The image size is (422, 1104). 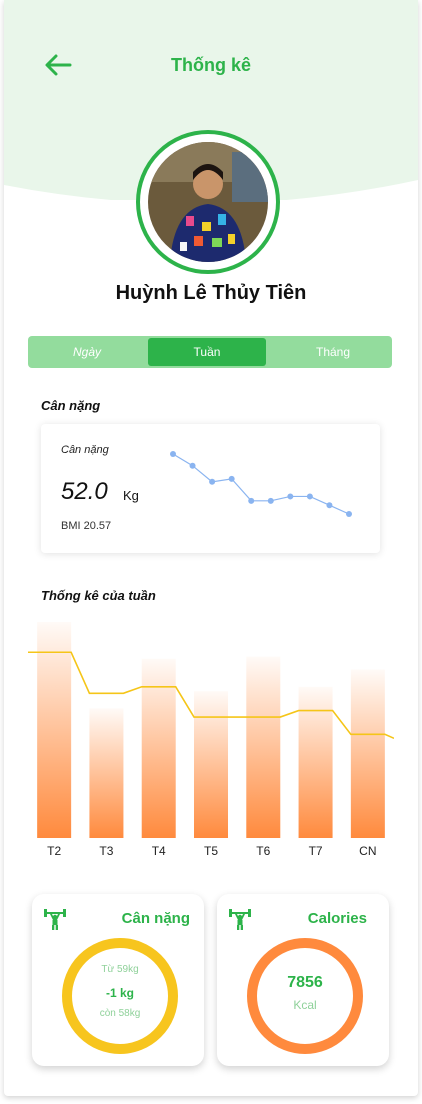 I want to click on weight-progress-ring: Từ 59kg -1 kg còn 58kg, so click(x=120, y=996).